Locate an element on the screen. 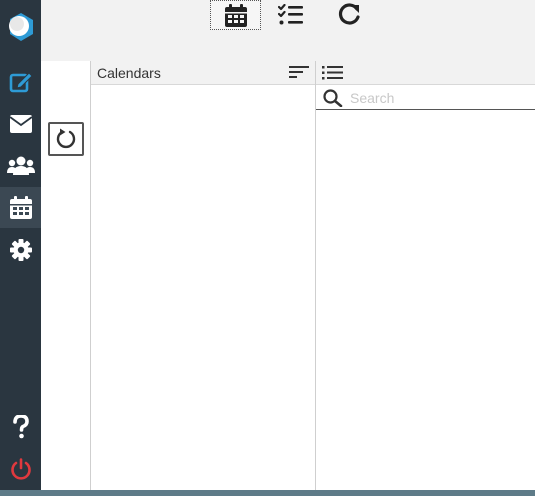  power-icon is located at coordinates (20, 468).